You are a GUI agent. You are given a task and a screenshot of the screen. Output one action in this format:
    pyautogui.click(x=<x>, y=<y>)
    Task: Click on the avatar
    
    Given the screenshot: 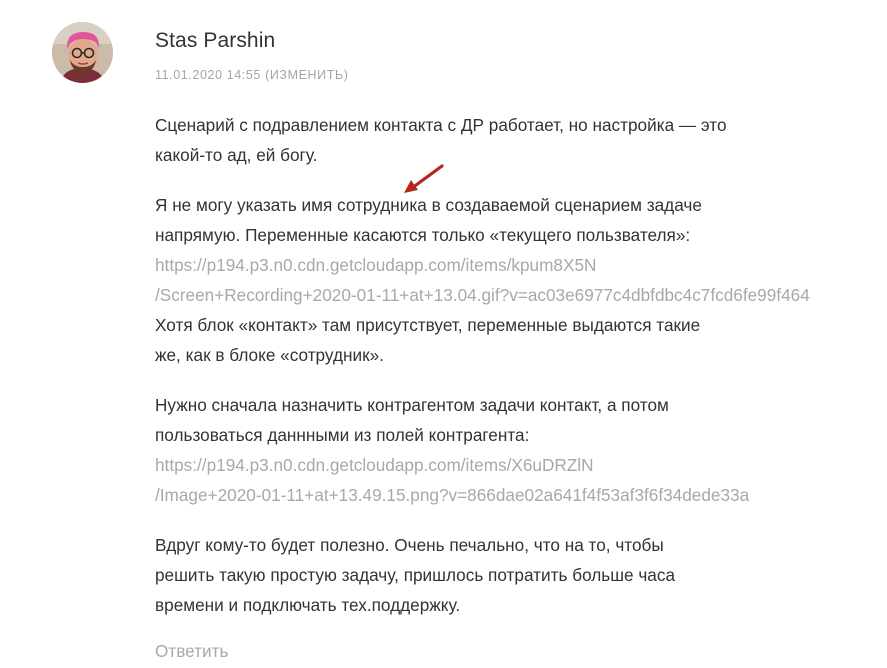 What is the action you would take?
    pyautogui.click(x=82, y=52)
    